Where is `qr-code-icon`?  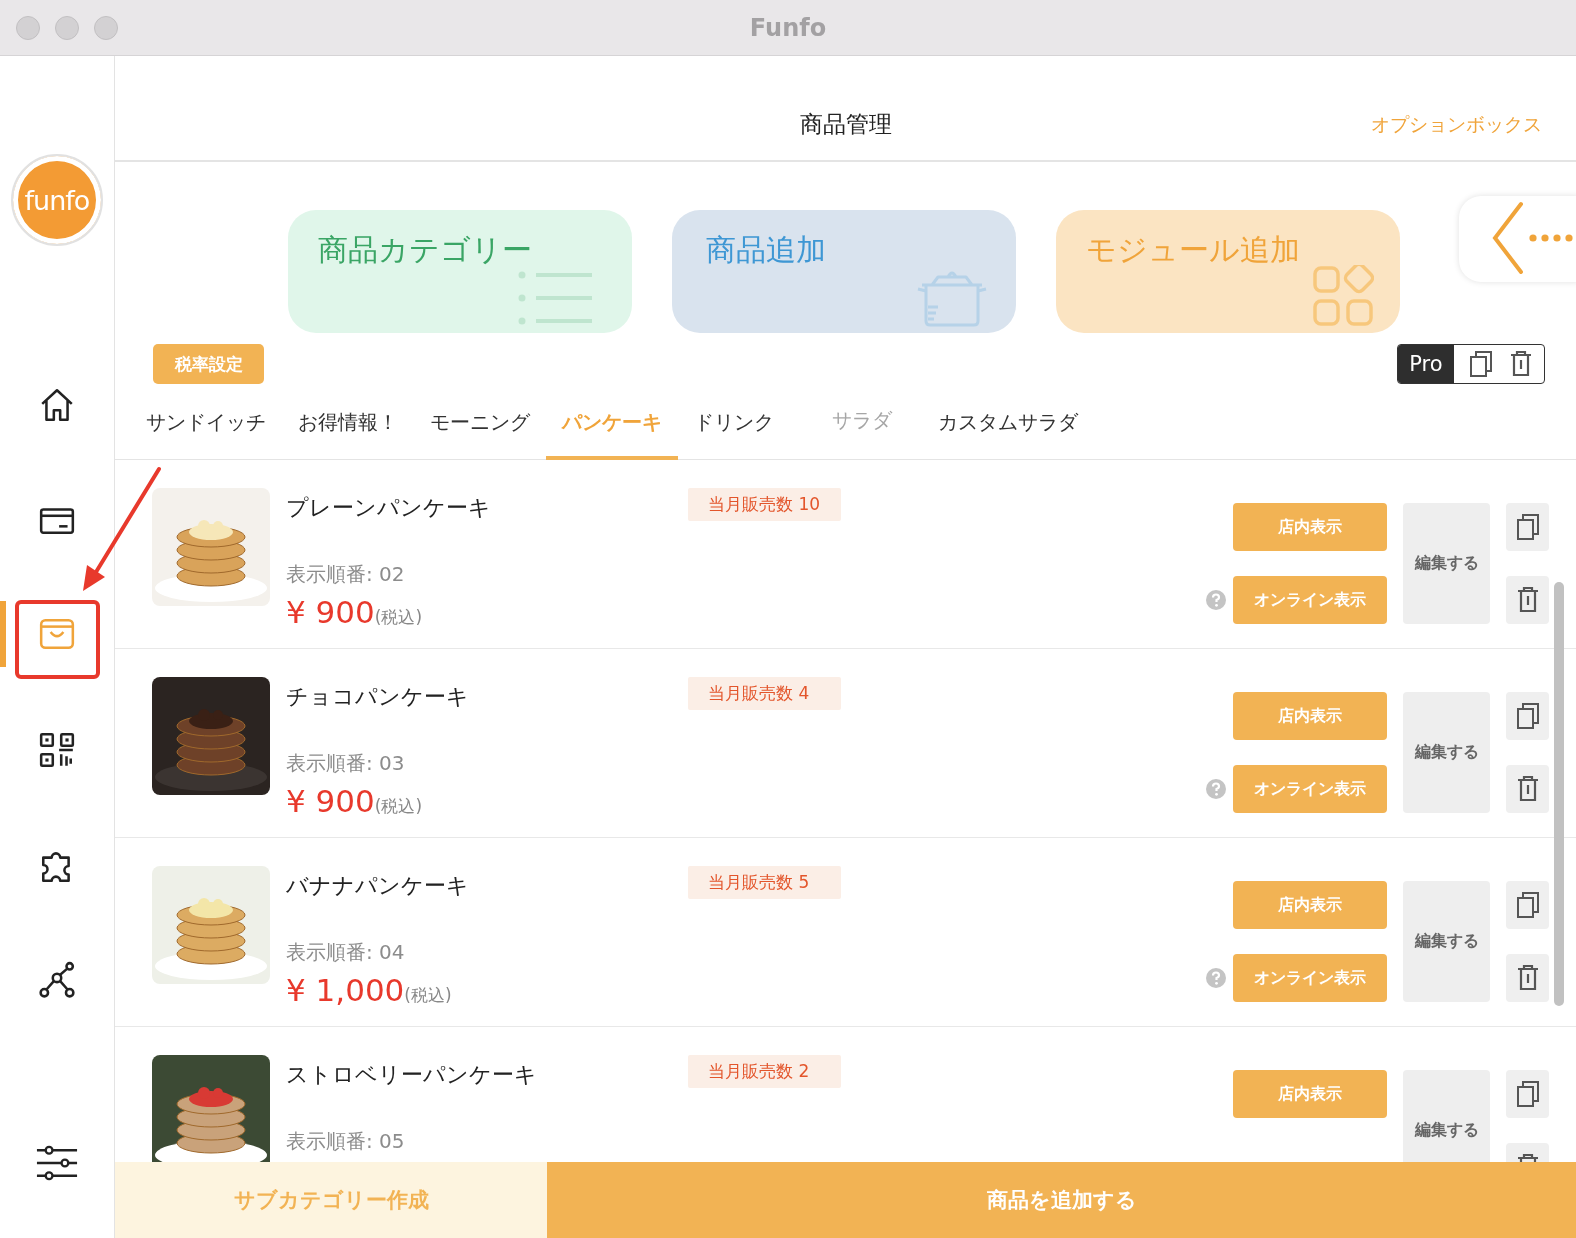 qr-code-icon is located at coordinates (57, 749).